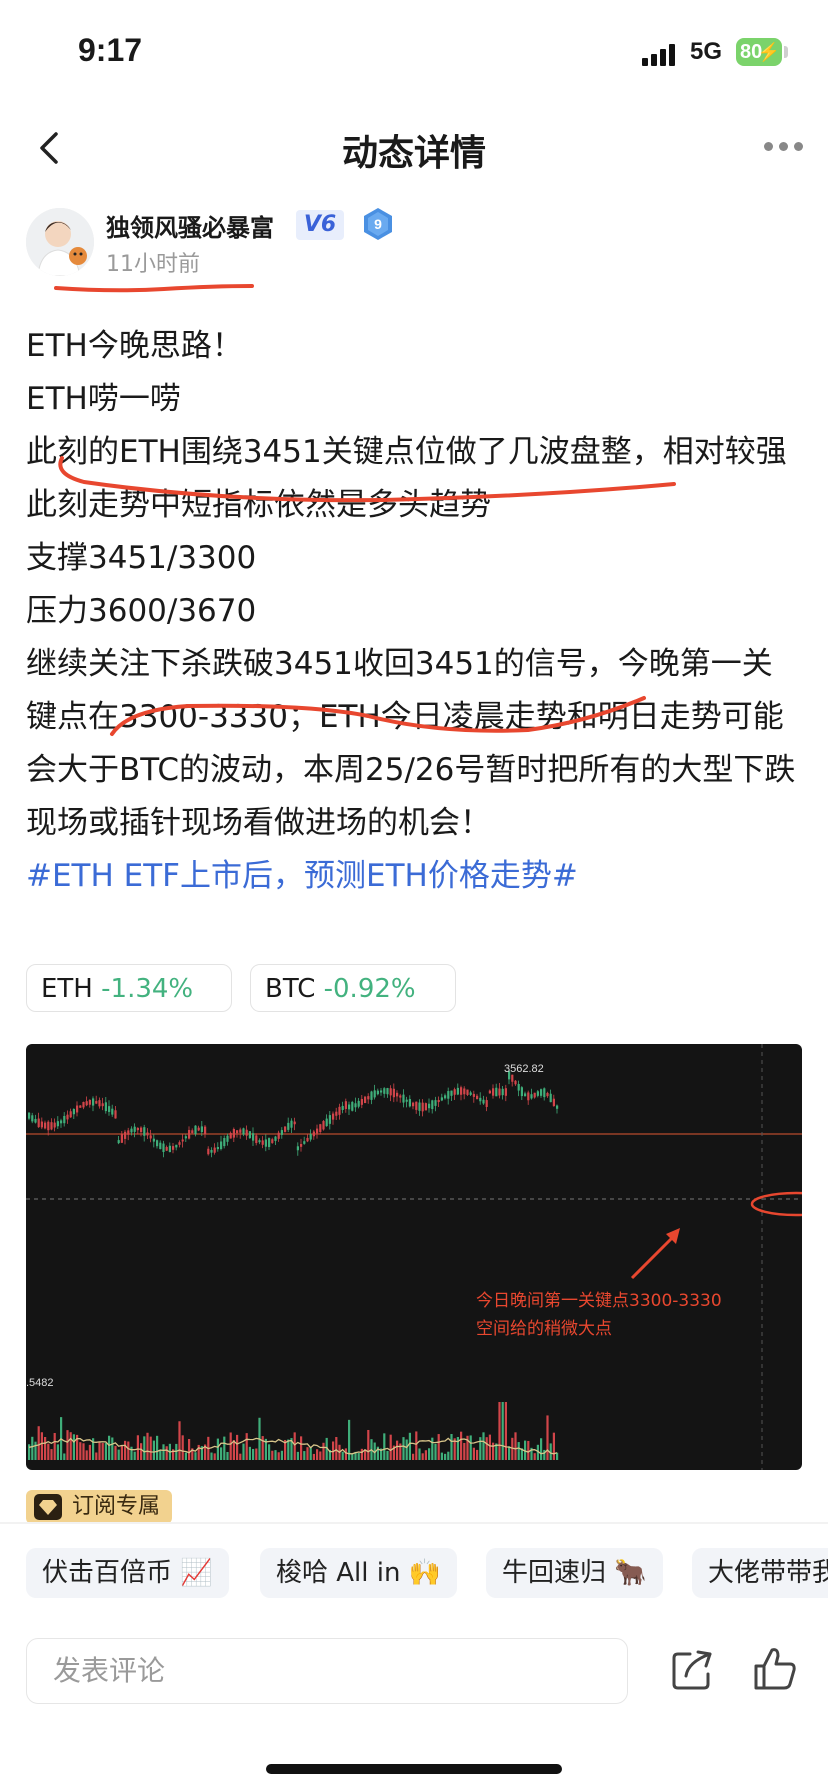  Describe the element at coordinates (414, 50) in the screenshot. I see `status-bar: 9:17 5G 80 ⚡` at that location.